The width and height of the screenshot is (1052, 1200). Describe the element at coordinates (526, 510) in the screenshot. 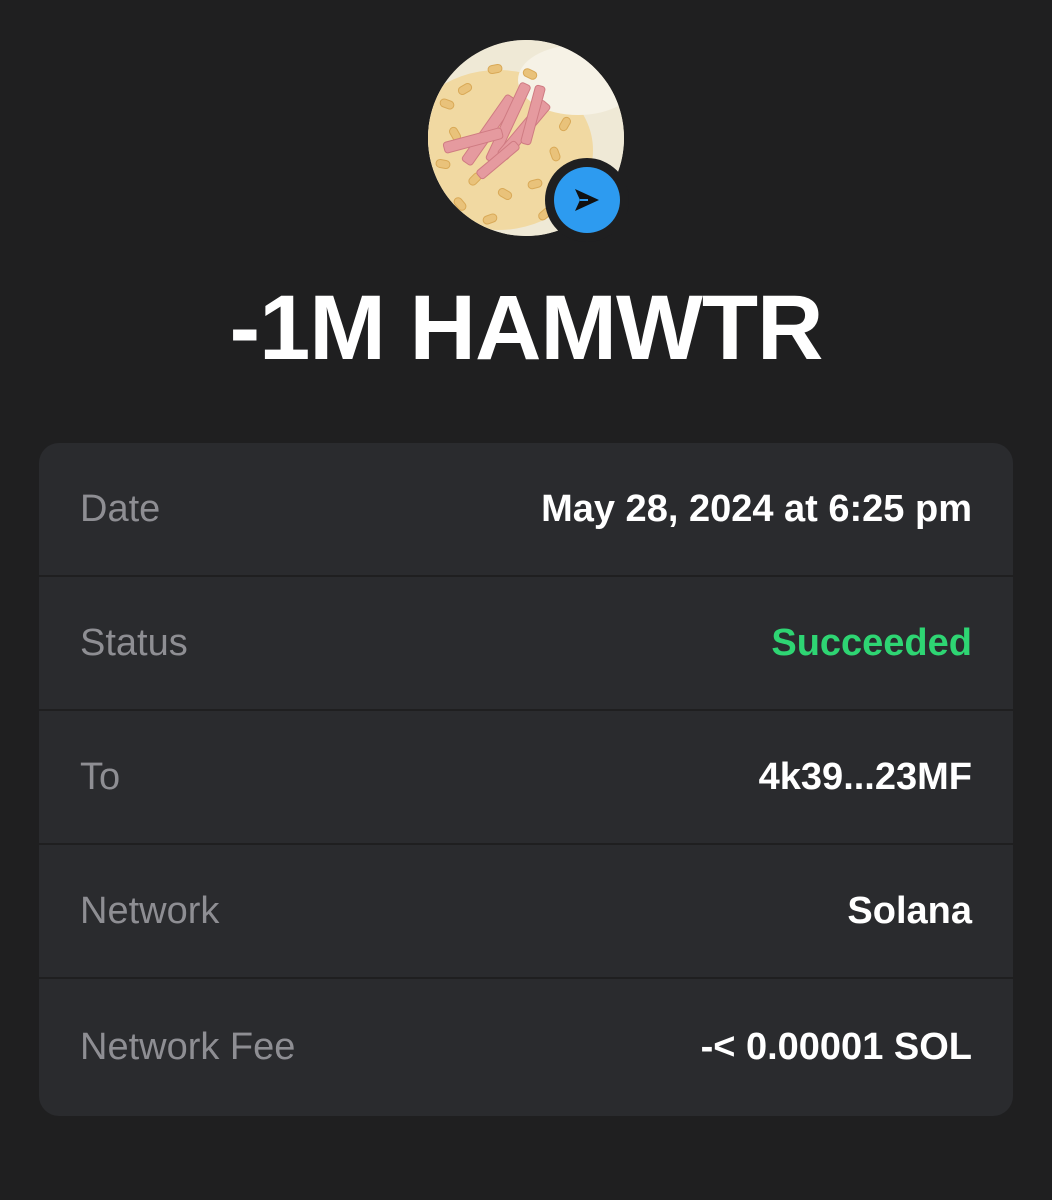

I see `detail-row-date: Date May 28, 2024 at 6:25 pm` at that location.